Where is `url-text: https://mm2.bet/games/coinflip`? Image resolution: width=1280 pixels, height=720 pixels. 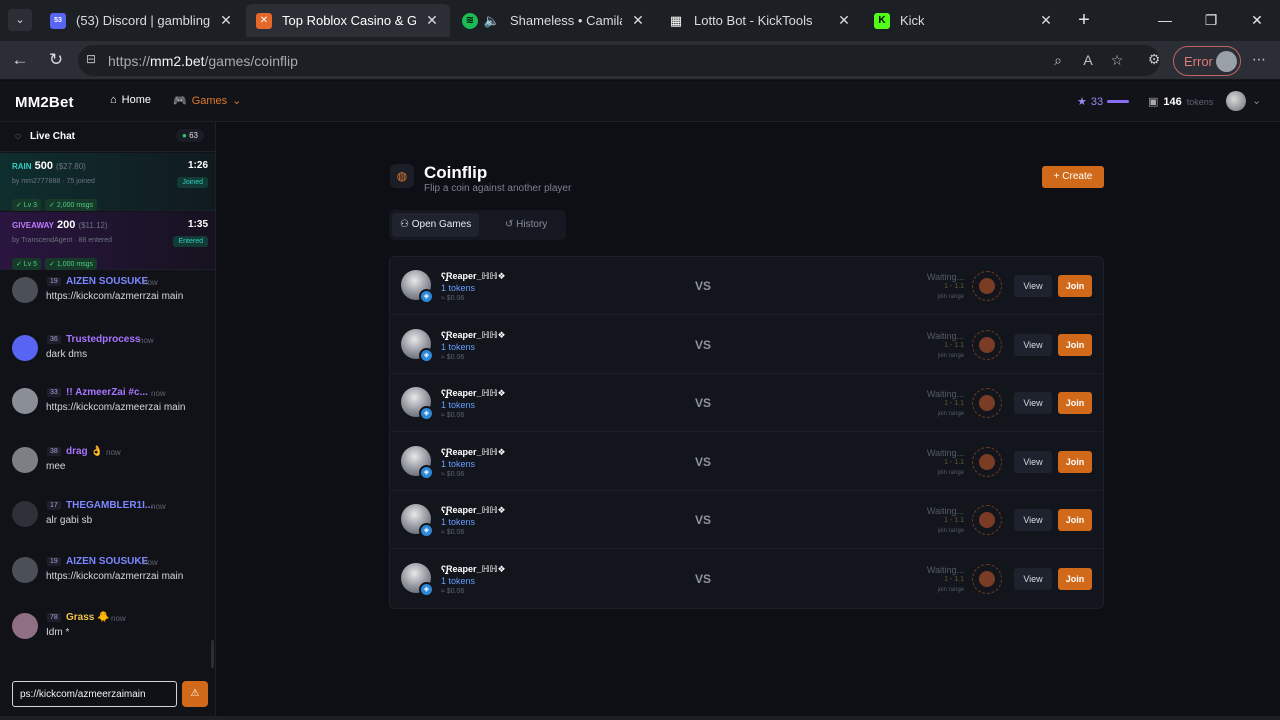 url-text: https://mm2.bet/games/coinflip is located at coordinates (203, 61).